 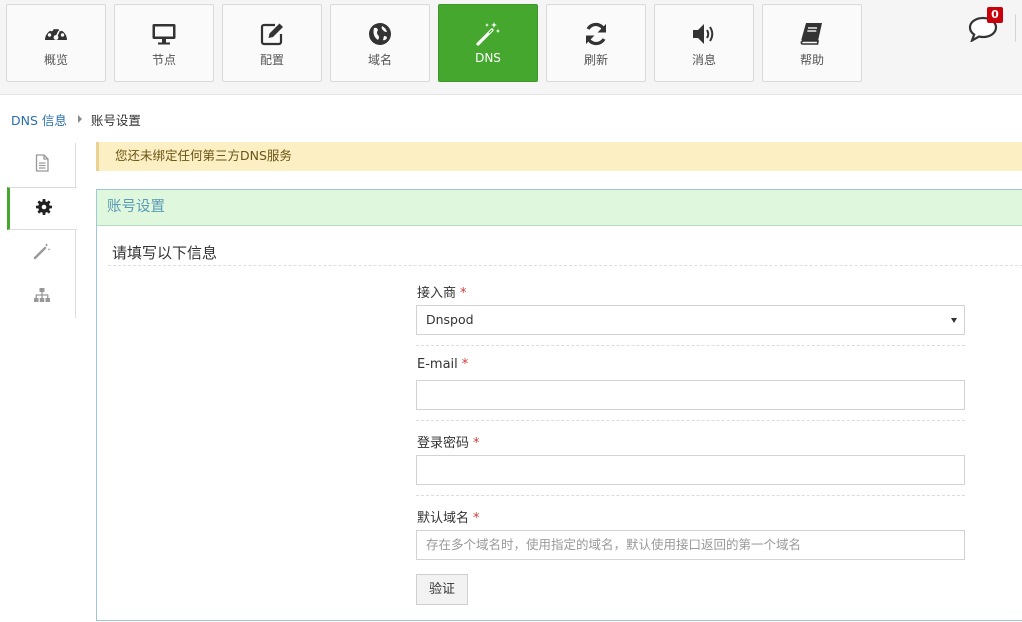 I want to click on caret-down-icon, so click(x=954, y=320).